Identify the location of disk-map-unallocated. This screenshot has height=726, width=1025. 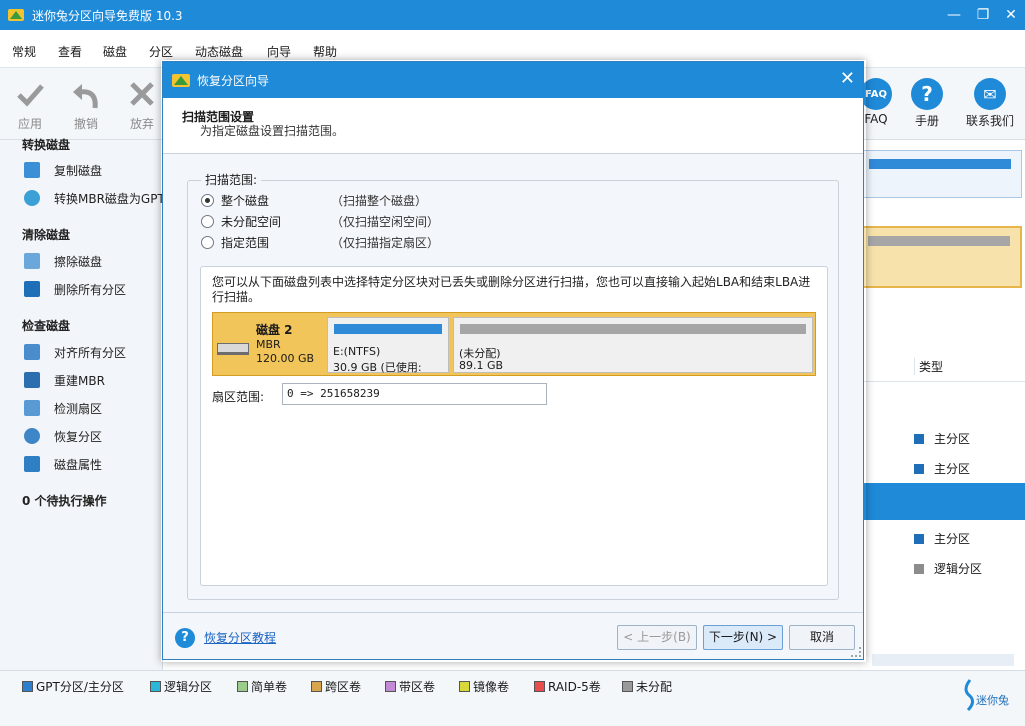
(942, 257).